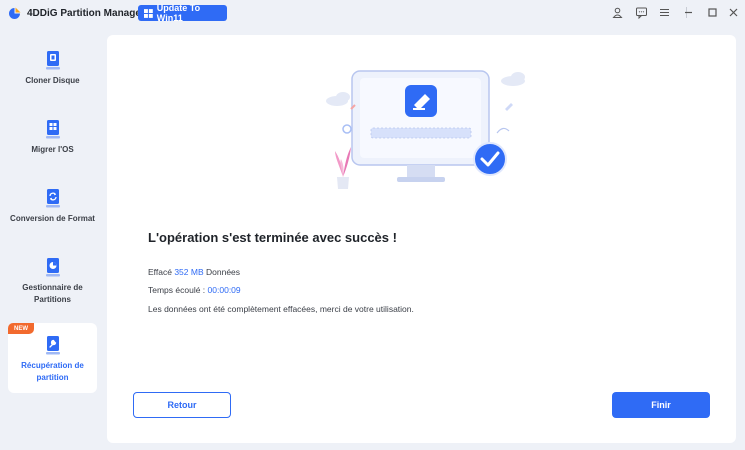  What do you see at coordinates (733, 12) in the screenshot?
I see `close-icon` at bounding box center [733, 12].